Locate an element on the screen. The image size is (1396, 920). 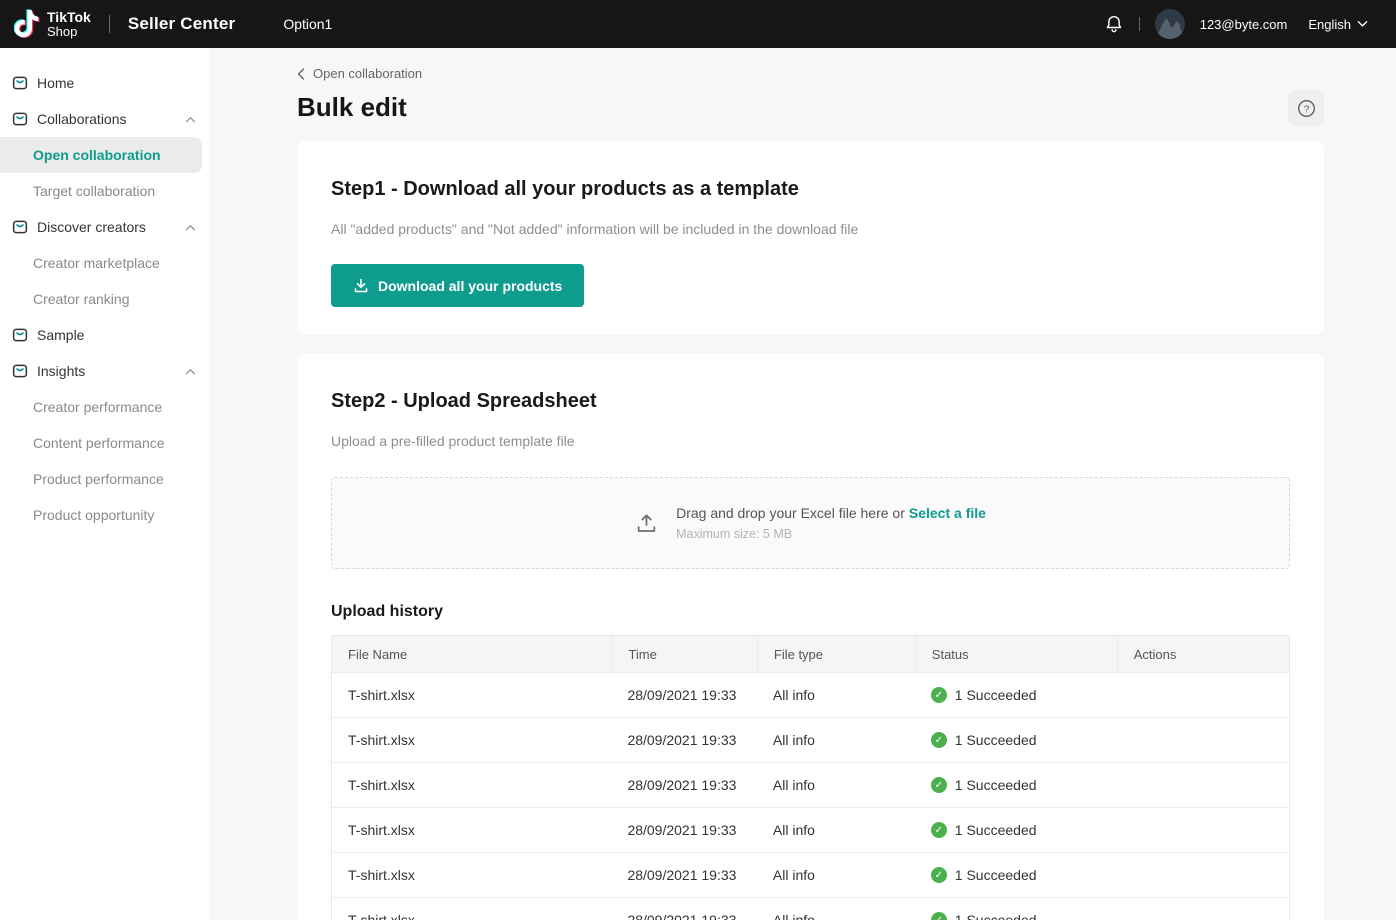
sidebar-item-label: Sample is located at coordinates (61, 335).